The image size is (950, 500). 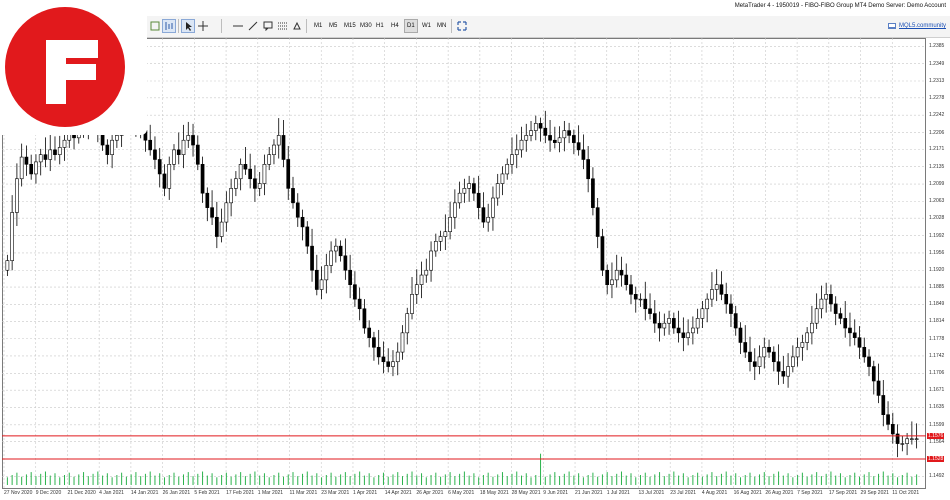 I want to click on time-tick-label: 11 Oct 2021, so click(x=906, y=493).